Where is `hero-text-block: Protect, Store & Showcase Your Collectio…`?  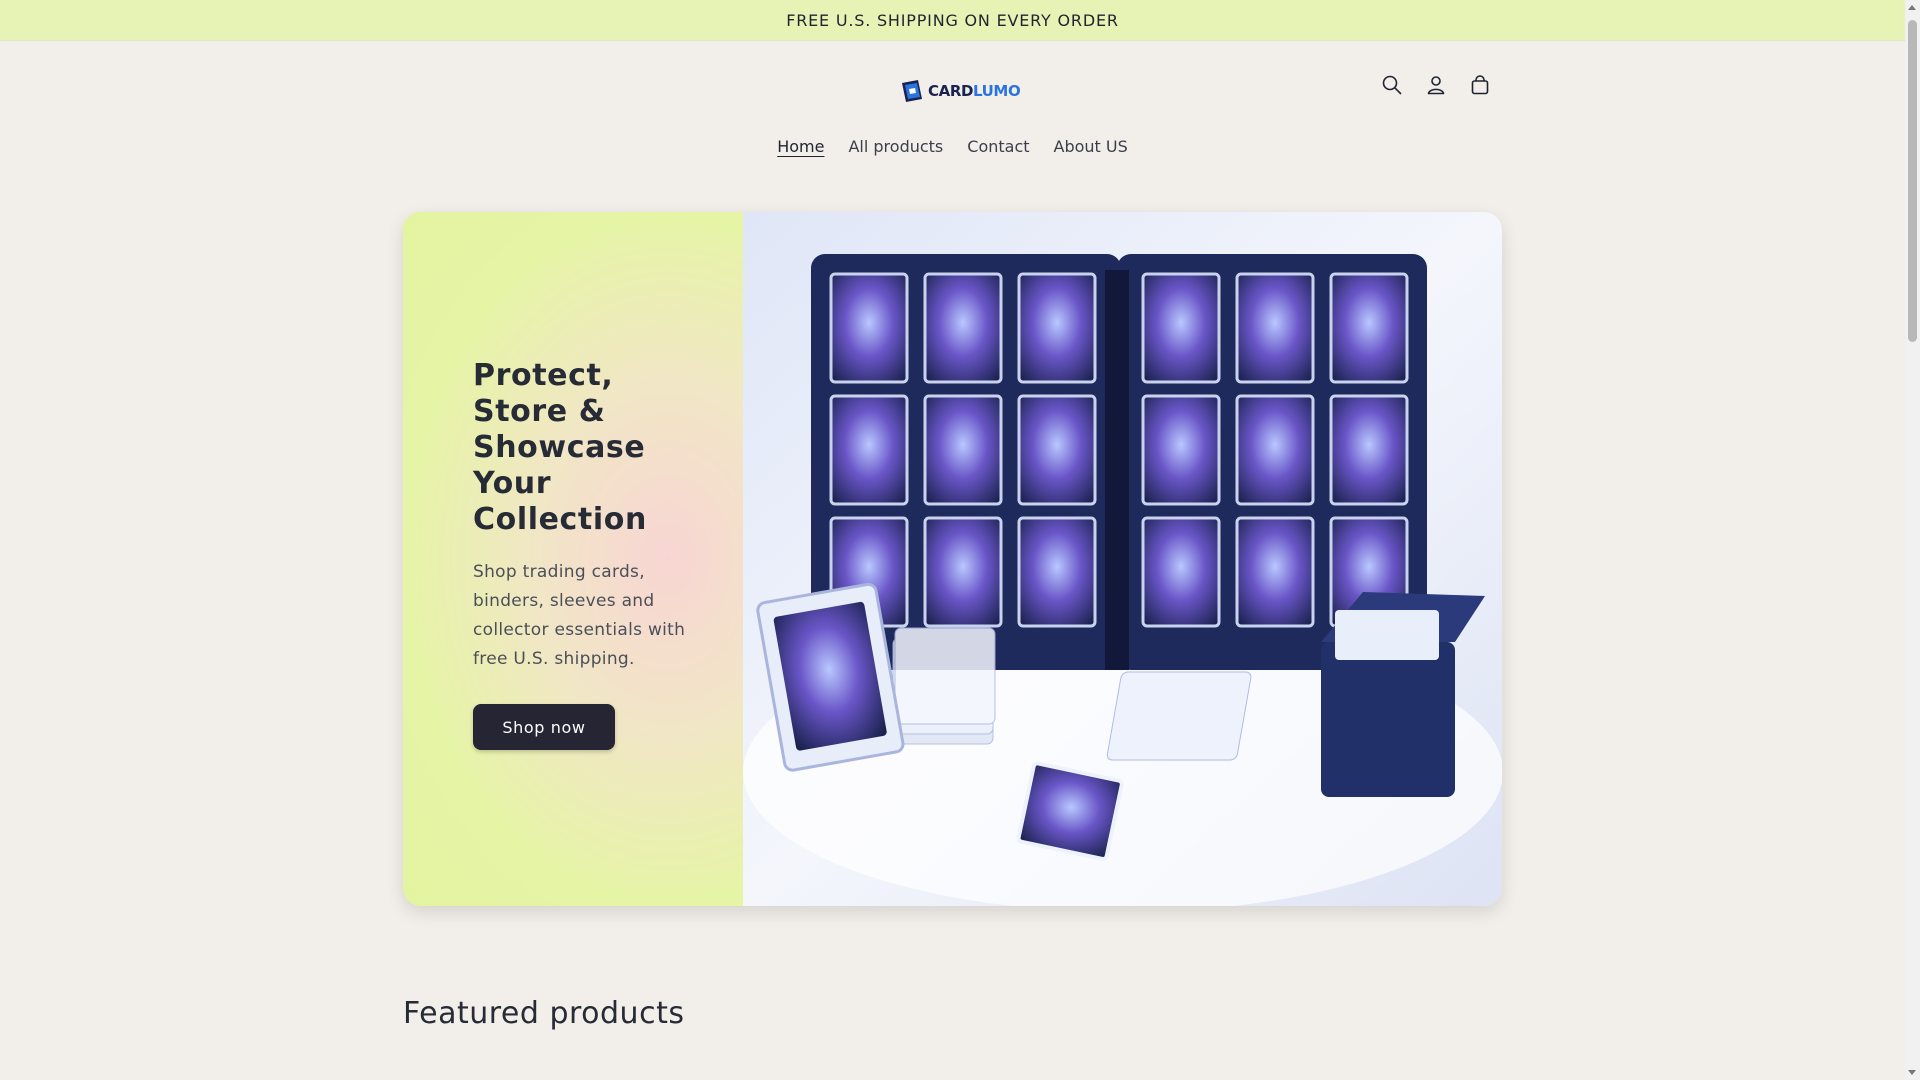 hero-text-block: Protect, Store & Showcase Your Collectio… is located at coordinates (593, 516).